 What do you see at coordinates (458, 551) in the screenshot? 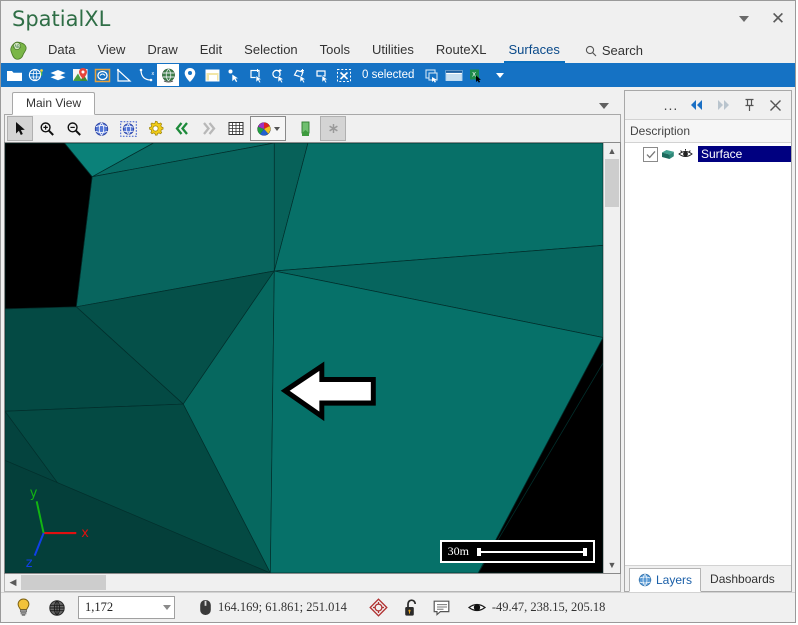
I see `scale-bar-label: 30m` at bounding box center [458, 551].